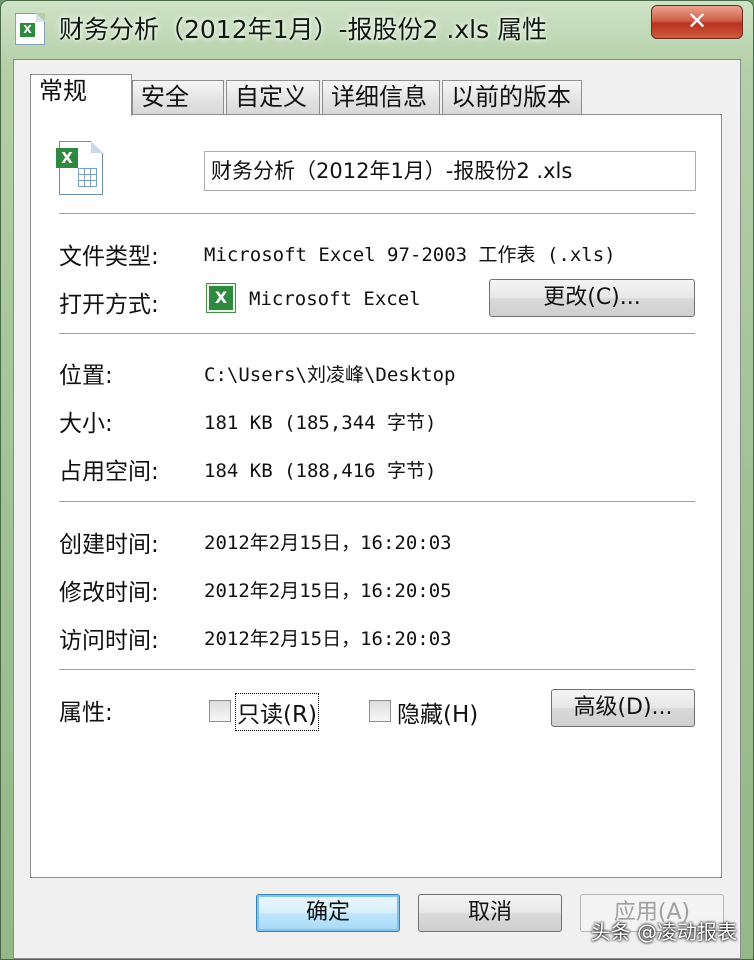  What do you see at coordinates (109, 545) in the screenshot?
I see `created-label: 创建时间:` at bounding box center [109, 545].